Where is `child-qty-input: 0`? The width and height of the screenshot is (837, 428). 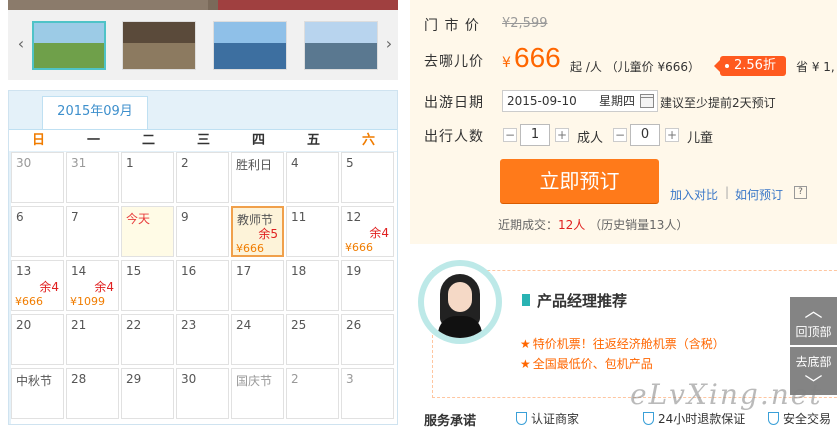
child-qty-input: 0 is located at coordinates (645, 135).